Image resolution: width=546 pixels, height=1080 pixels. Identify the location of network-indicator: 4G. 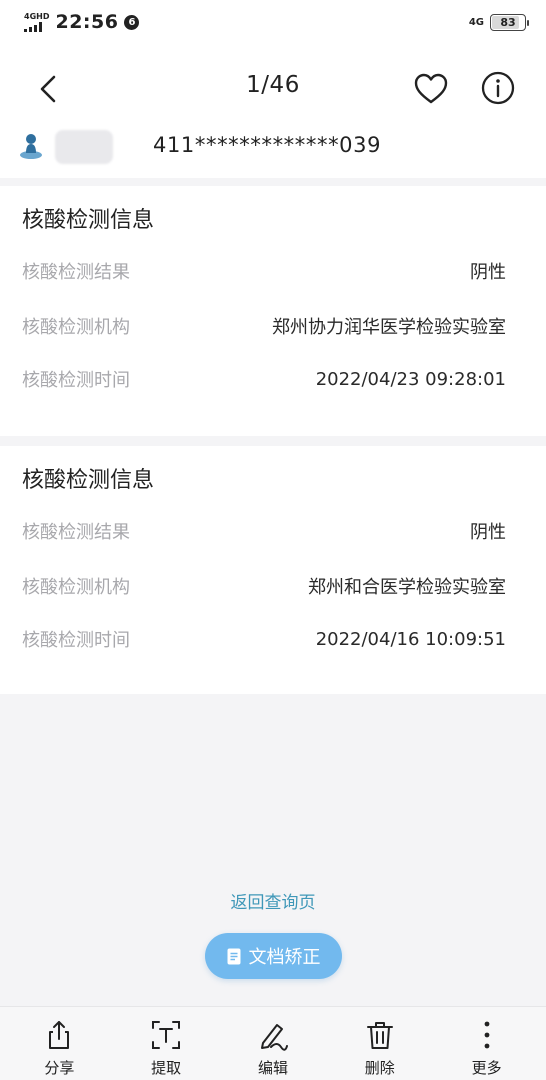
(476, 22).